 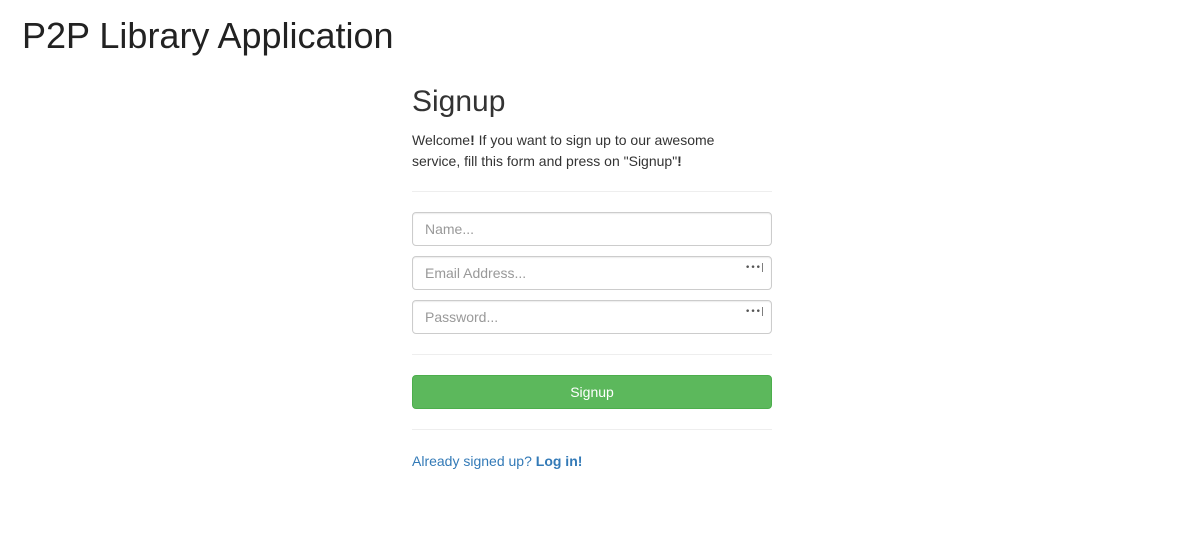 What do you see at coordinates (592, 461) in the screenshot?
I see `login-prompt: Already signed up? Log in!` at bounding box center [592, 461].